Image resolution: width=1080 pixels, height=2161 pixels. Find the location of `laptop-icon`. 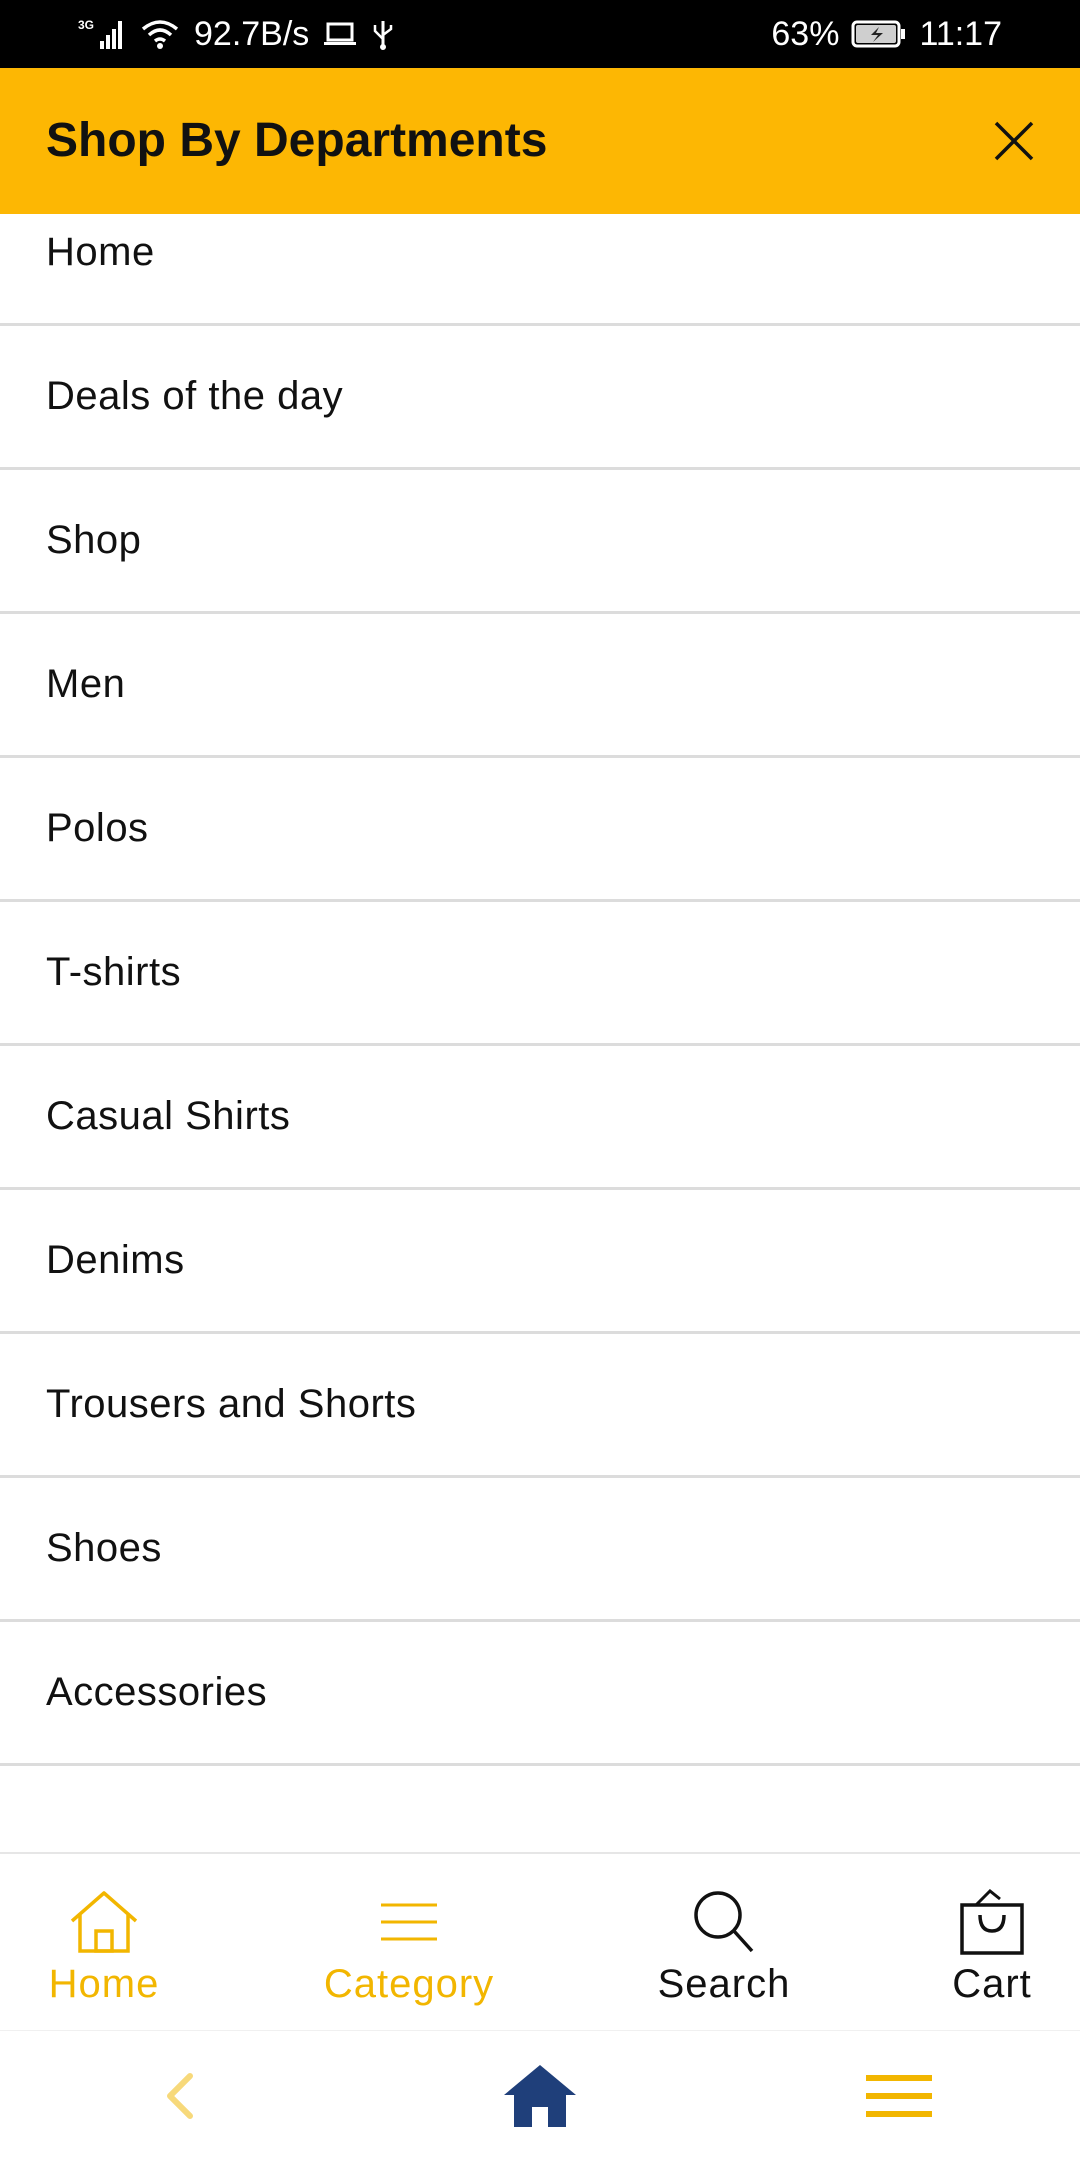

laptop-icon is located at coordinates (340, 34).